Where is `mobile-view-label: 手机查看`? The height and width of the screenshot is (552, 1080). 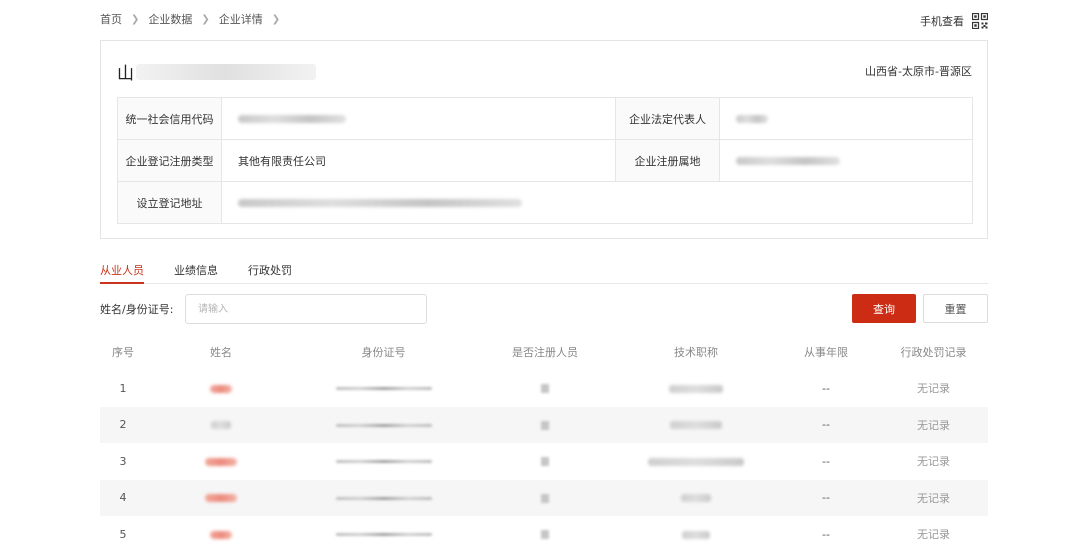 mobile-view-label: 手机查看 is located at coordinates (942, 21).